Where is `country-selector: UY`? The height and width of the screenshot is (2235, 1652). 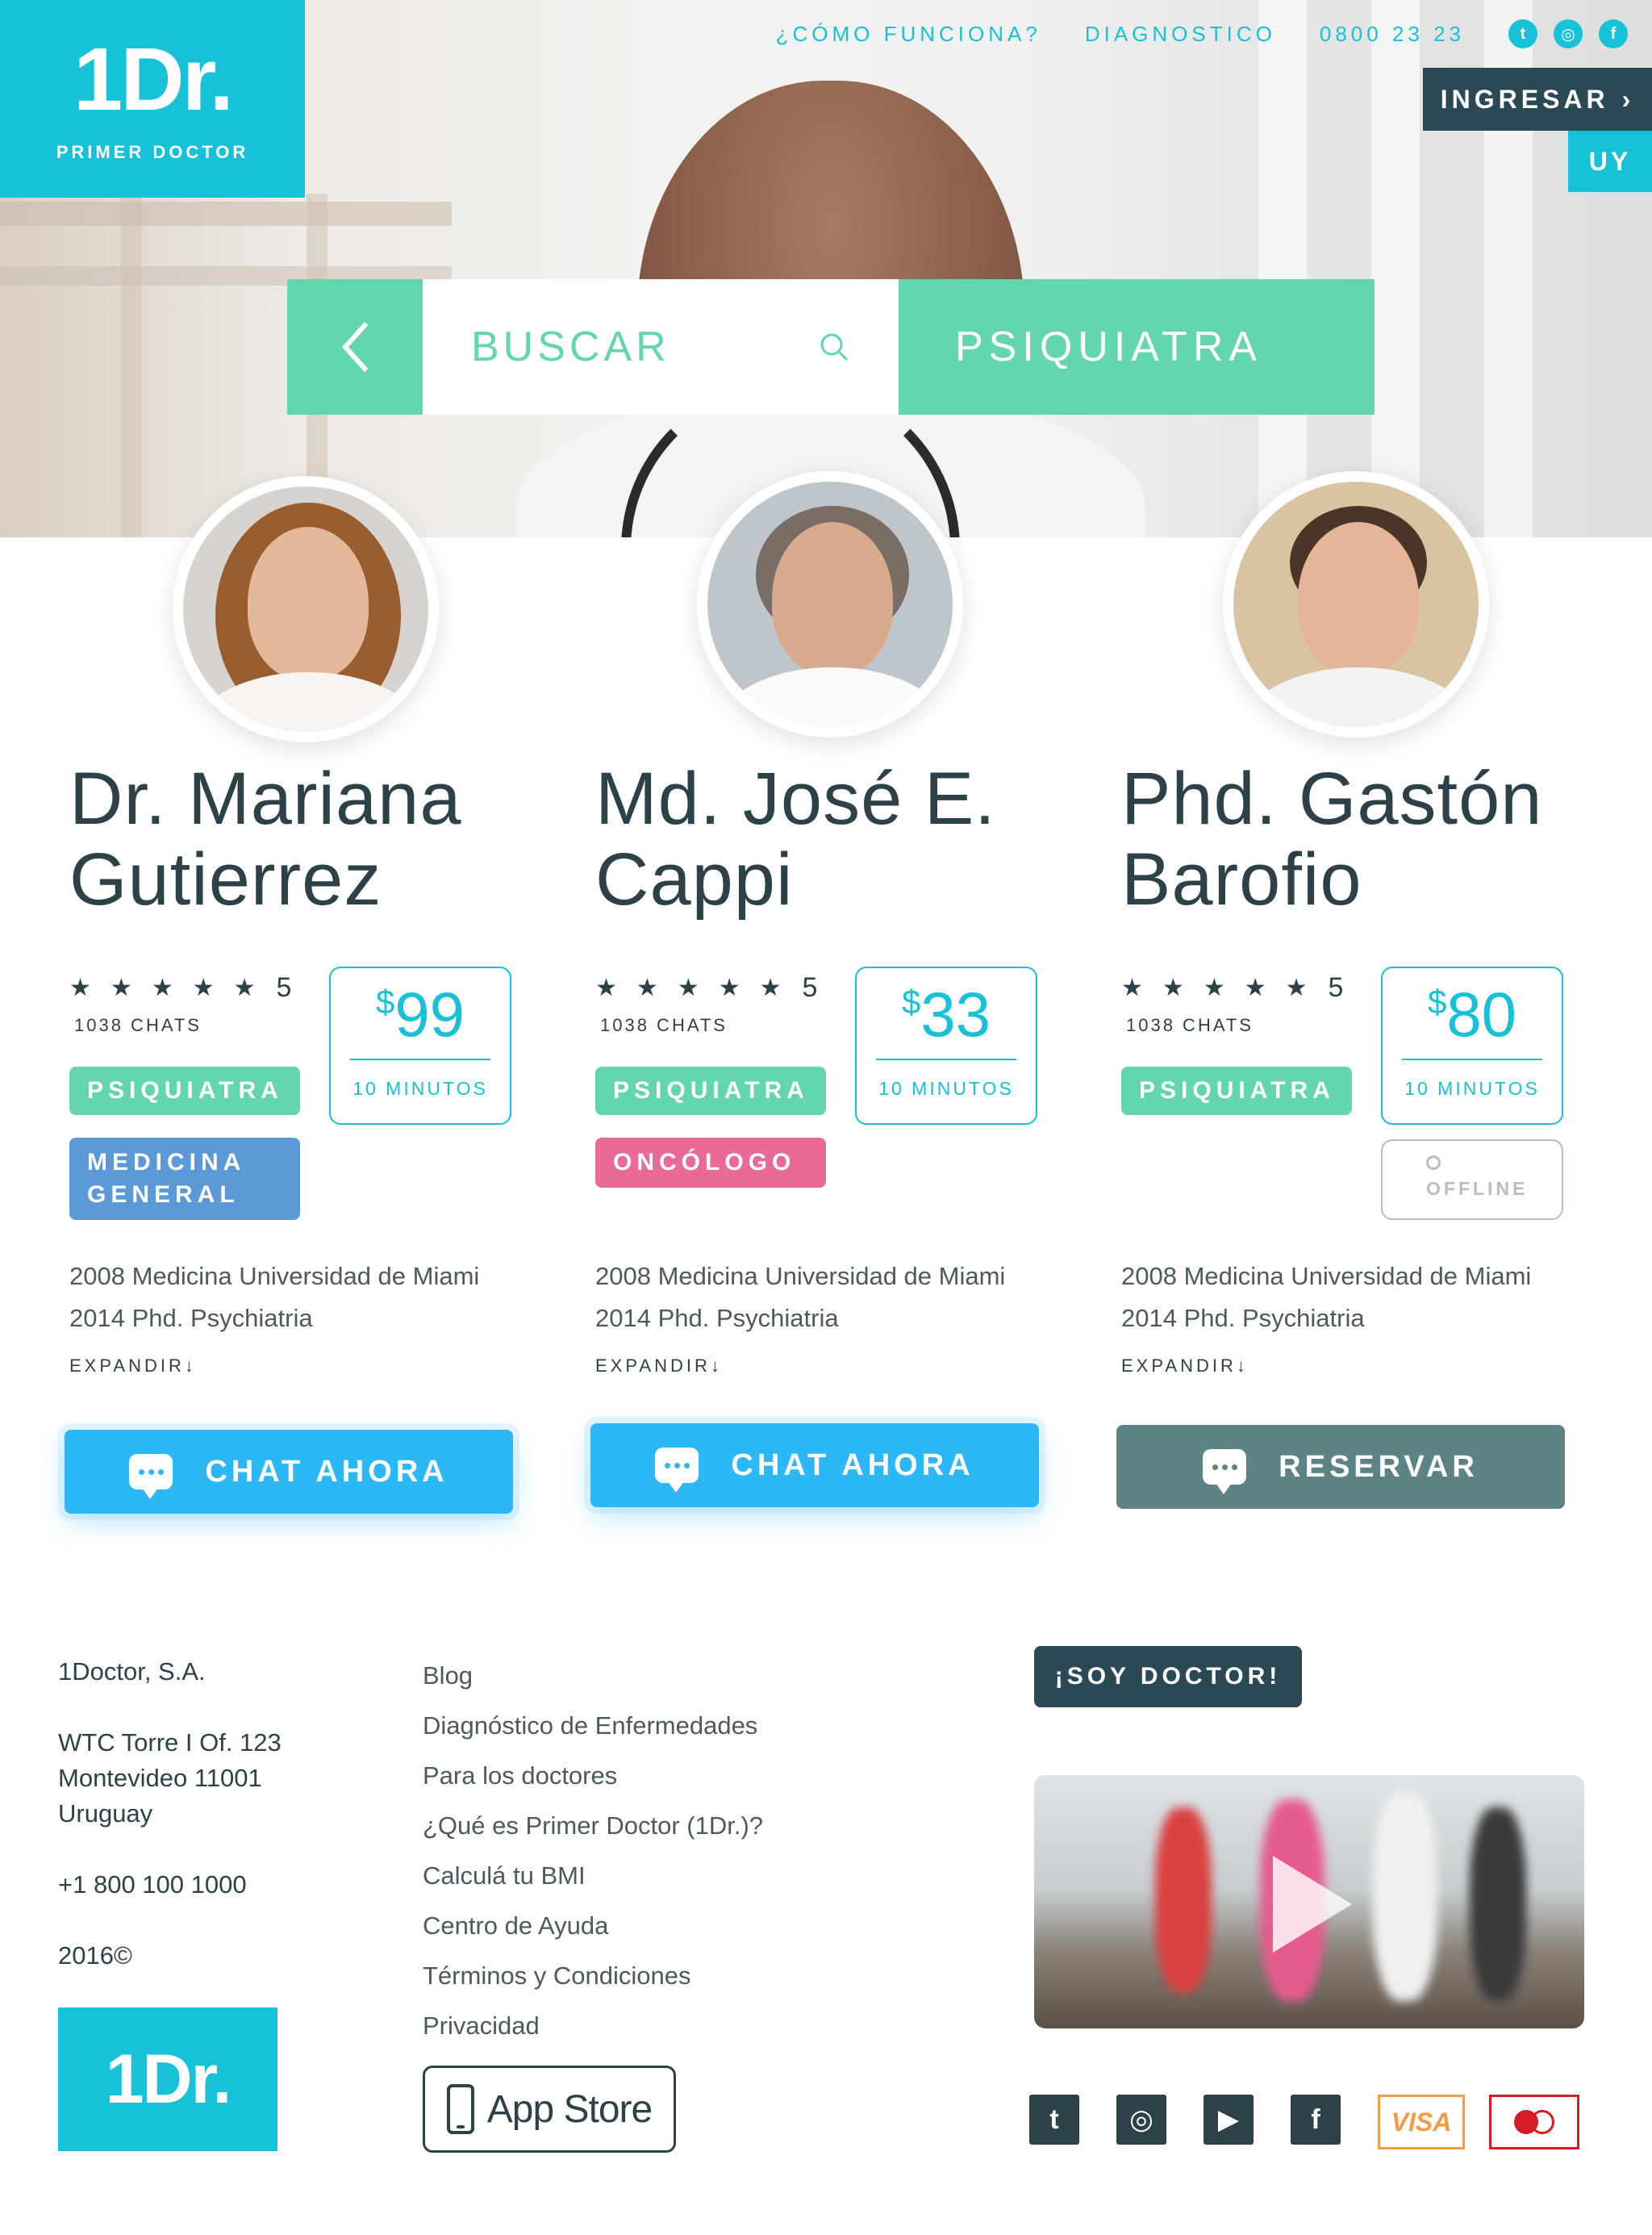 country-selector: UY is located at coordinates (1610, 162).